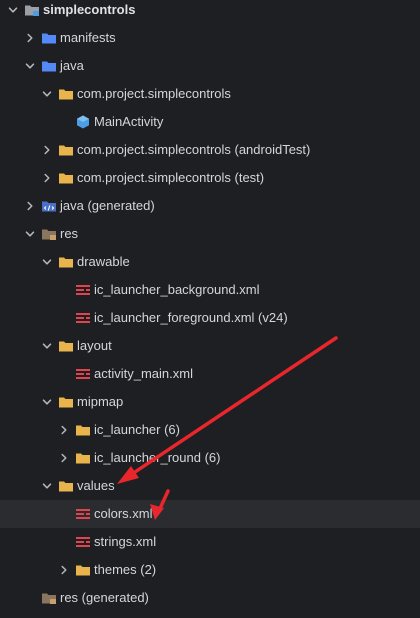 The image size is (420, 618). I want to click on tree-row: java (generated), so click(210, 206).